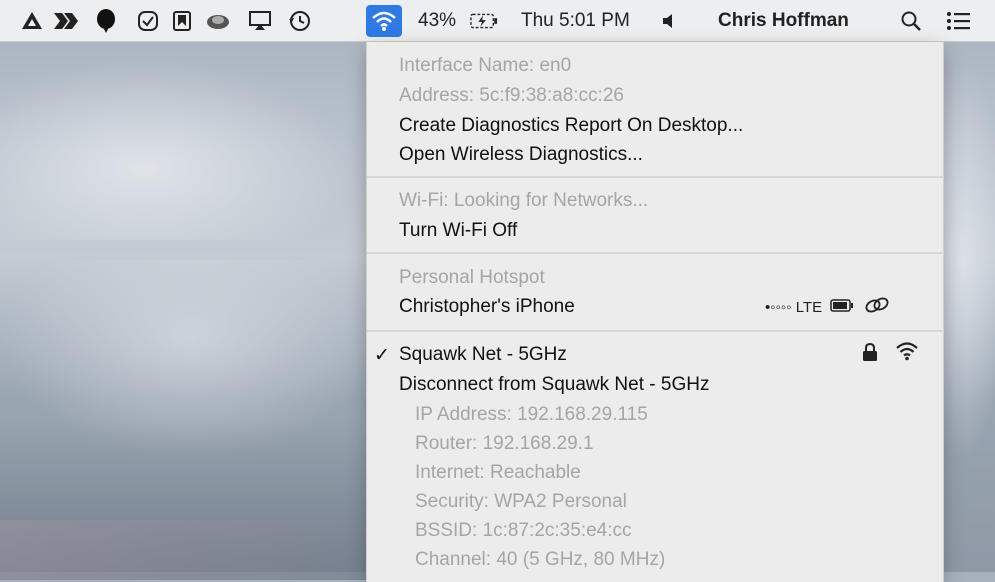 This screenshot has width=995, height=582. I want to click on hotspot-signal: •◦◦◦◦ LTE, so click(794, 307).